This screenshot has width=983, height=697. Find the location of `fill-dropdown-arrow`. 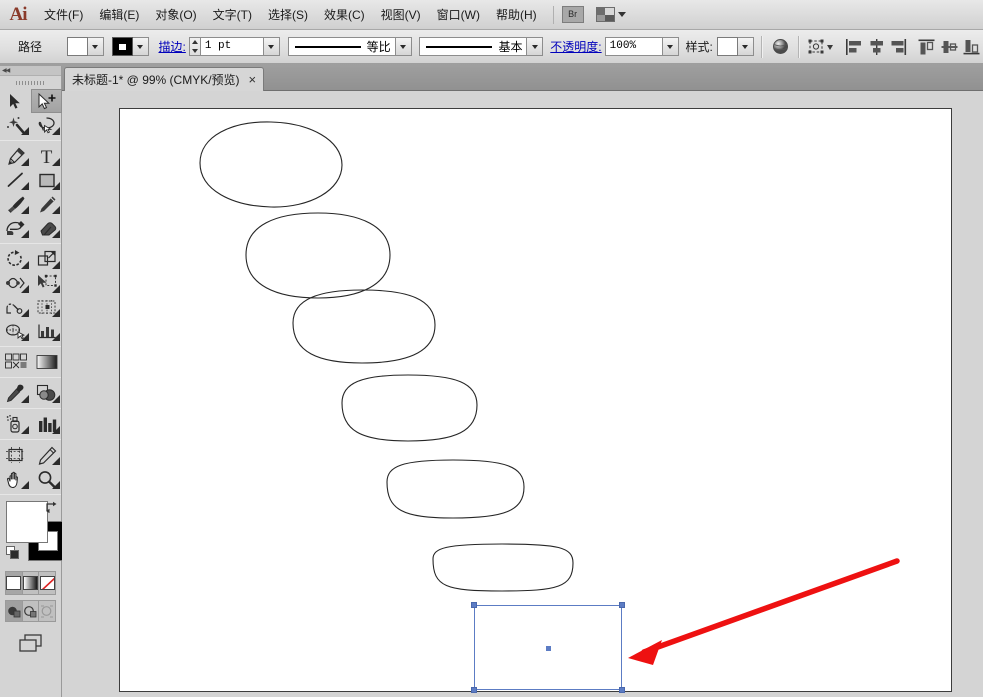

fill-dropdown-arrow is located at coordinates (95, 46).